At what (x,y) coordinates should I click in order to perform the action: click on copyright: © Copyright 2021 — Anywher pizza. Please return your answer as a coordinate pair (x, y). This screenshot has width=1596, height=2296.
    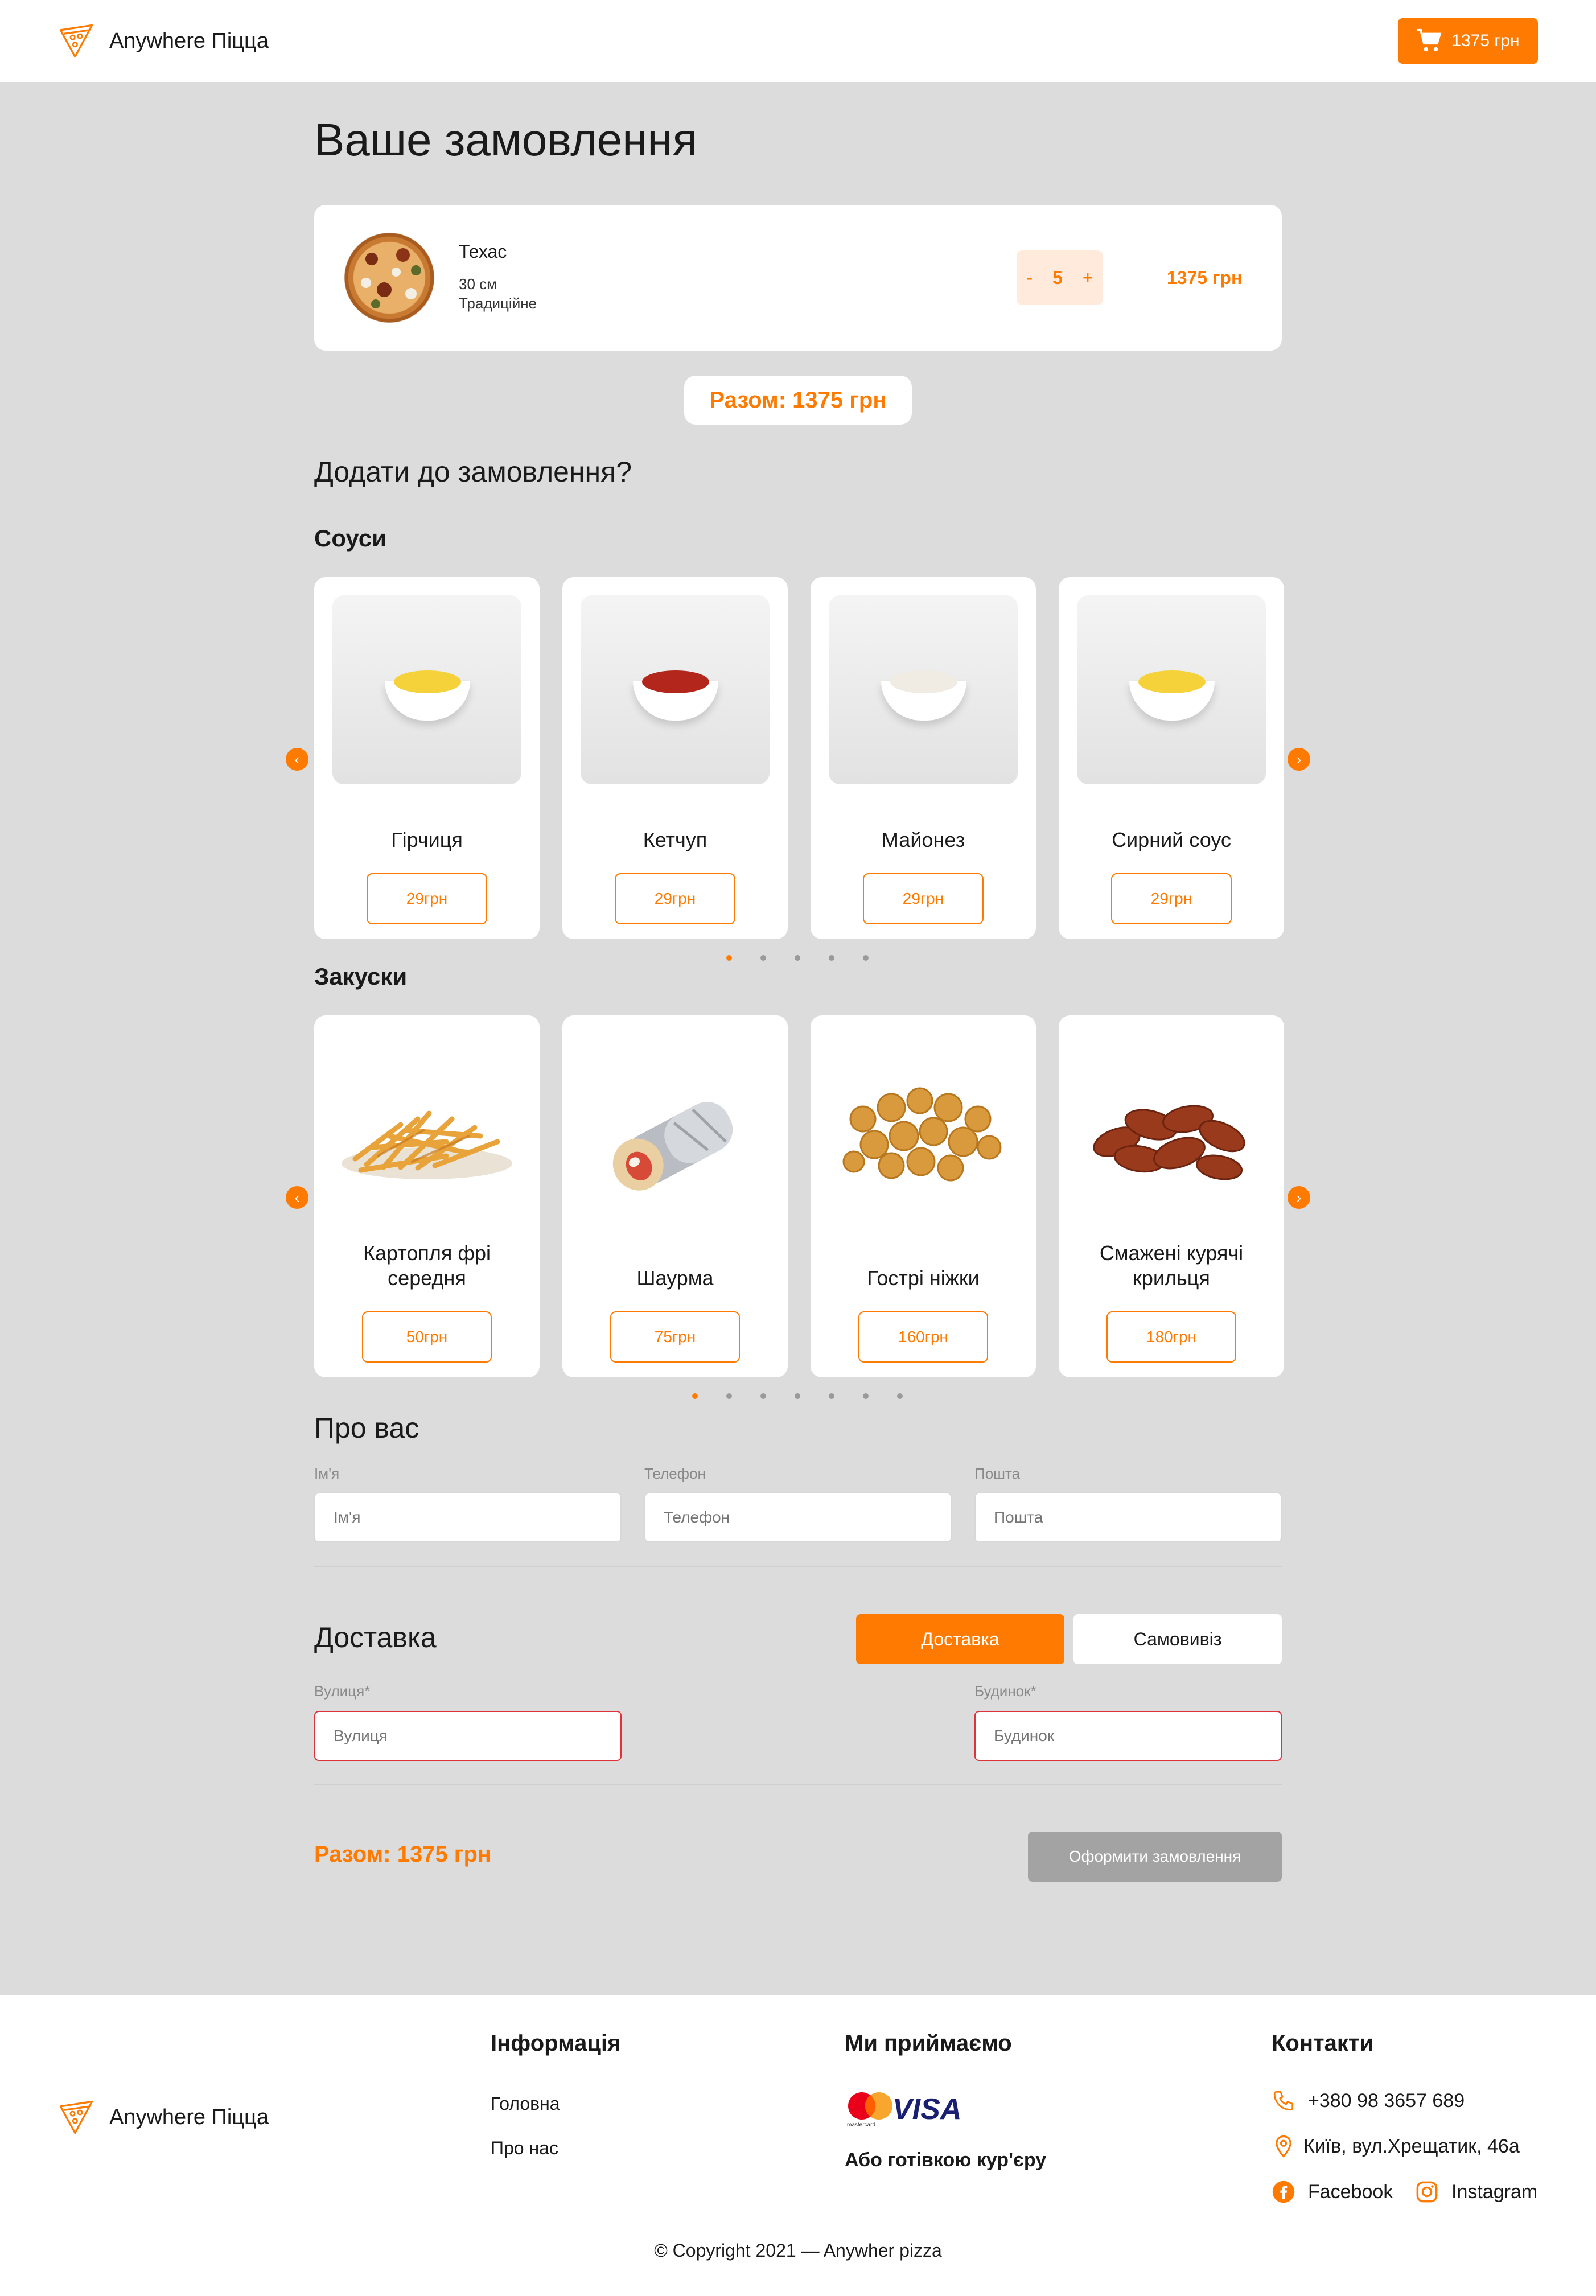
    Looking at the image, I should click on (798, 2250).